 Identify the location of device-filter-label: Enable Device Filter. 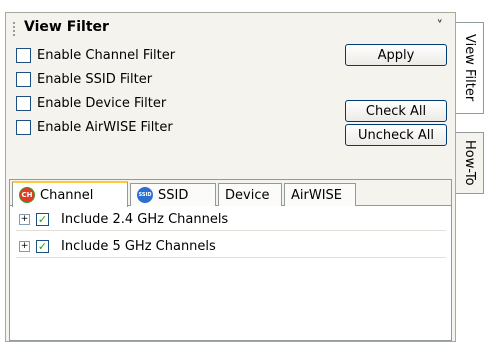
(102, 103).